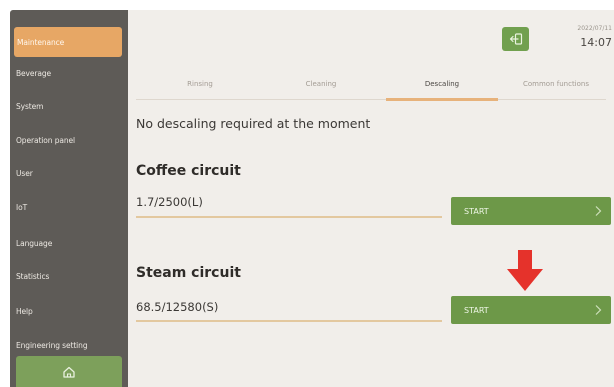  Describe the element at coordinates (69, 106) in the screenshot. I see `sidebar-item-system: System` at that location.